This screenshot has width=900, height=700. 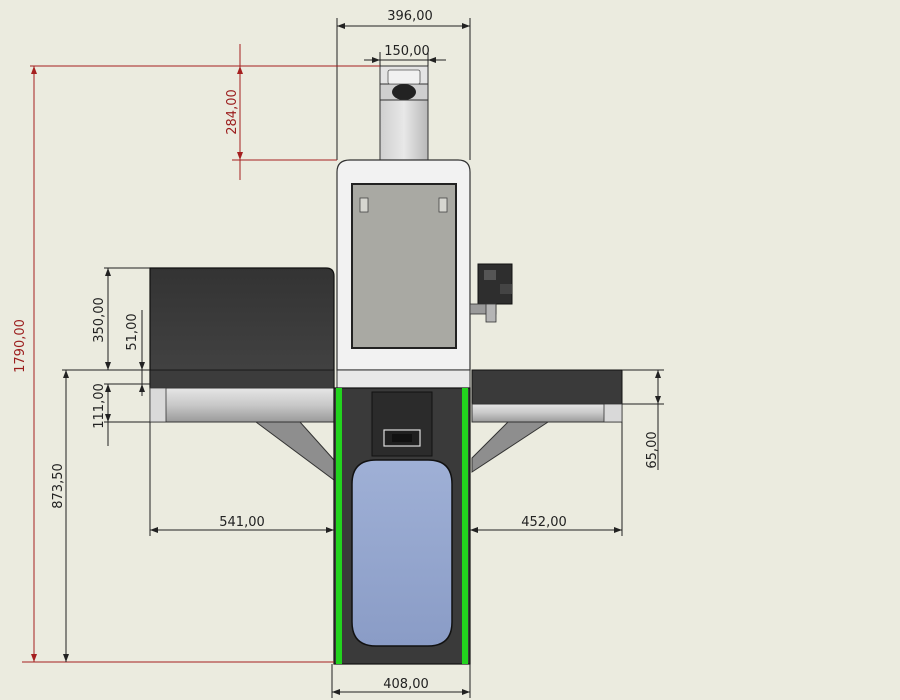 I want to click on camera-lens-icon, so click(x=404, y=92).